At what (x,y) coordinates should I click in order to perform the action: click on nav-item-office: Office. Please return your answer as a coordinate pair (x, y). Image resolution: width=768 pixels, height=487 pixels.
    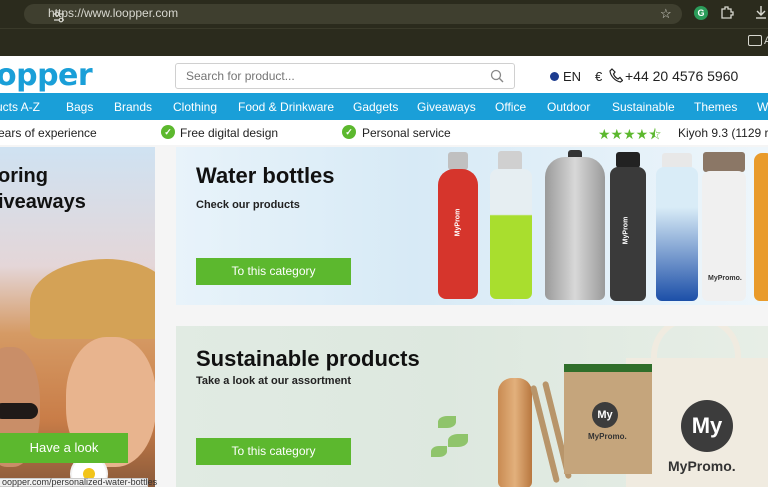
    Looking at the image, I should click on (510, 107).